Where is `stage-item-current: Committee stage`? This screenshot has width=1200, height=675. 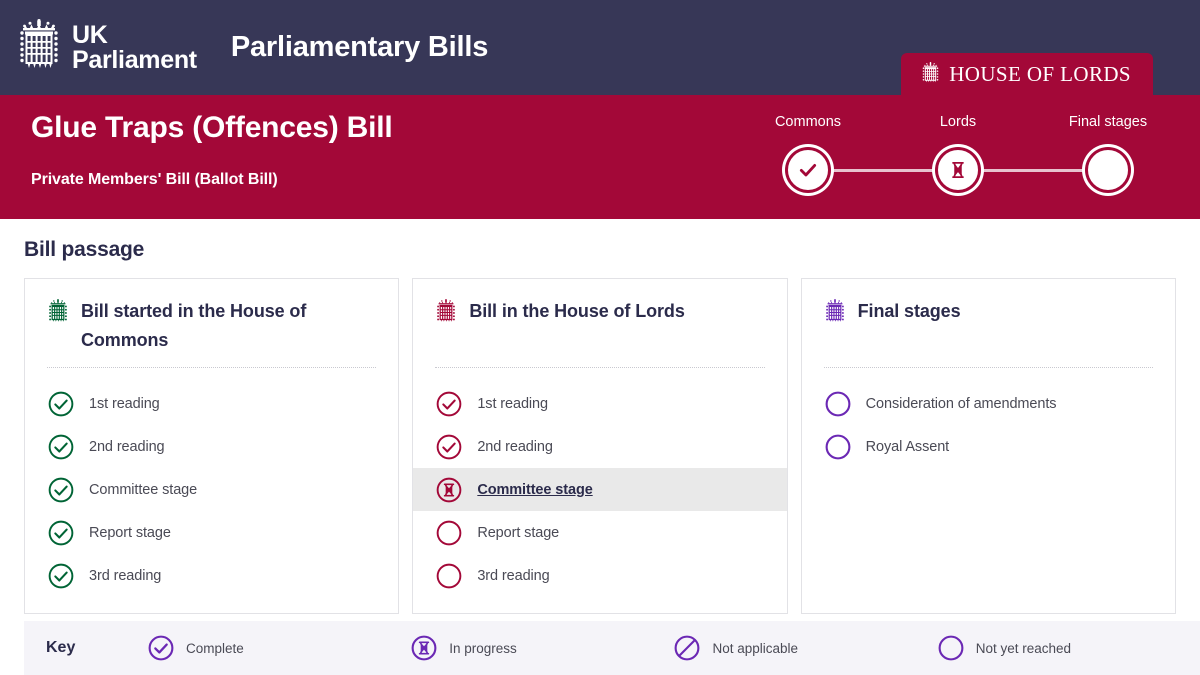 stage-item-current: Committee stage is located at coordinates (600, 489).